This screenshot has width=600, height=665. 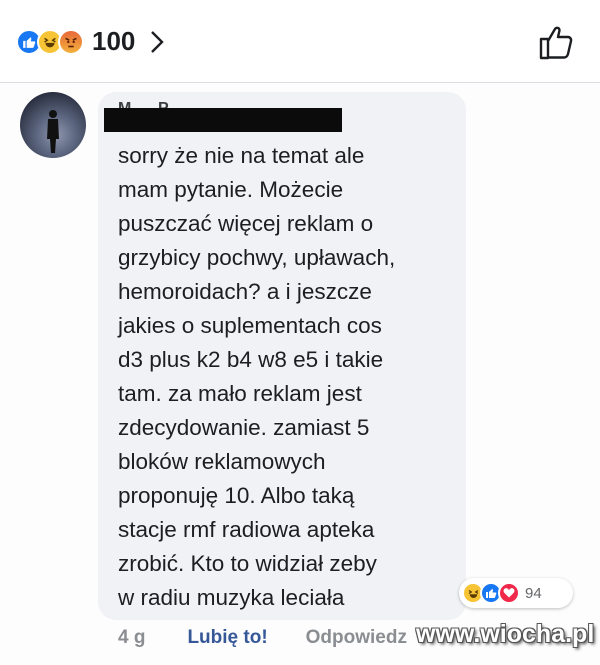 I want to click on header-divider, so click(x=300, y=82).